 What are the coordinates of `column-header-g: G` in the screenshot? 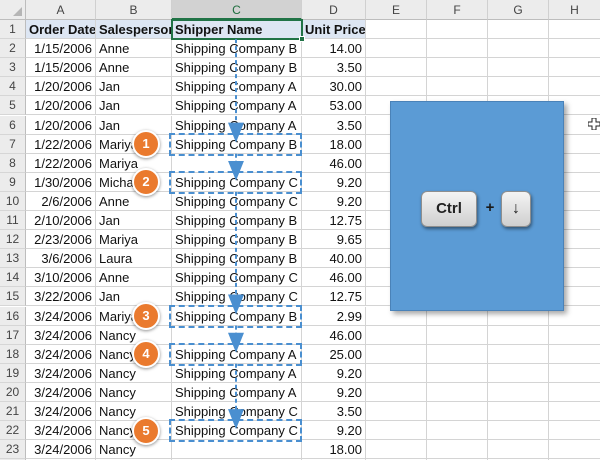 It's located at (518, 10).